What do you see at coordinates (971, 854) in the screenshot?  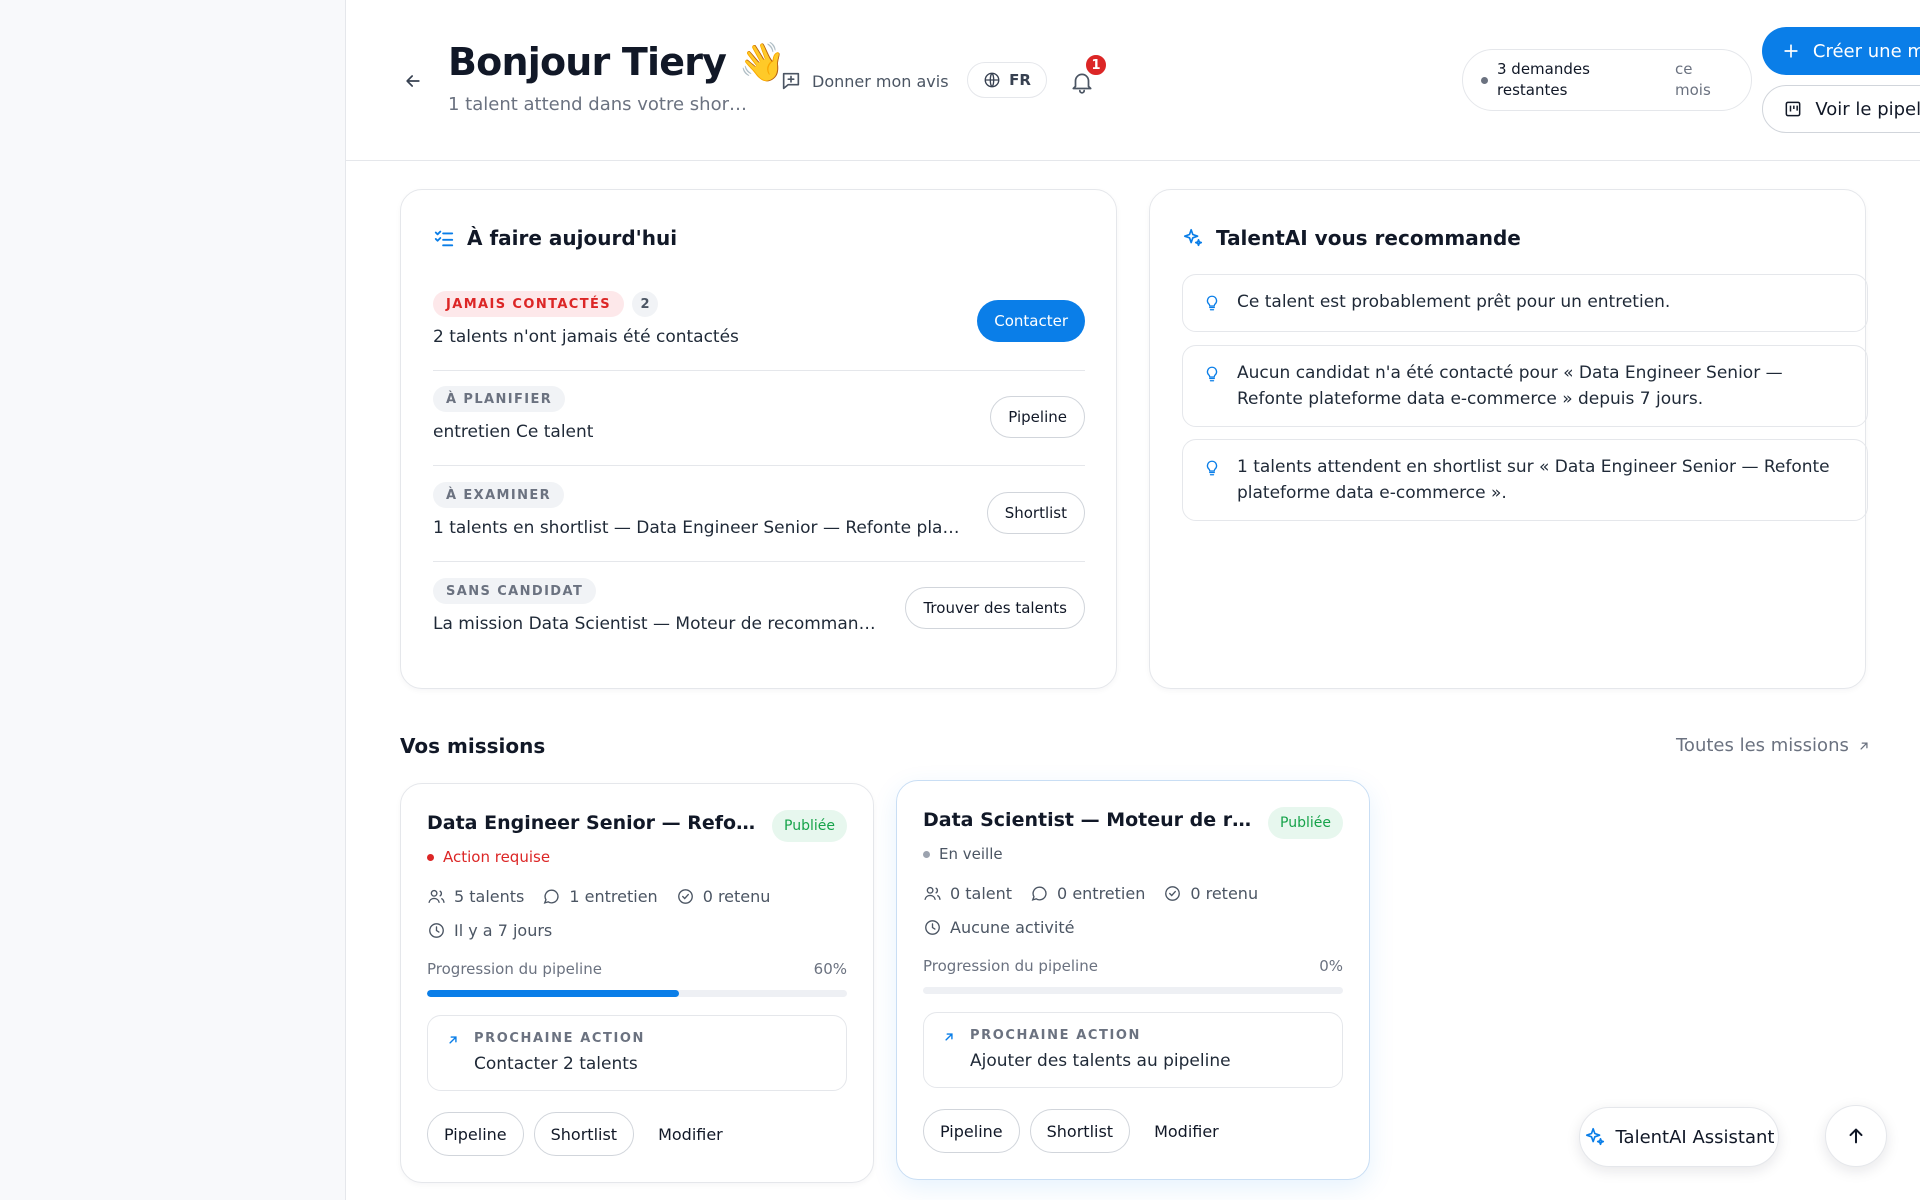 I see `mission-state-label: En veille` at bounding box center [971, 854].